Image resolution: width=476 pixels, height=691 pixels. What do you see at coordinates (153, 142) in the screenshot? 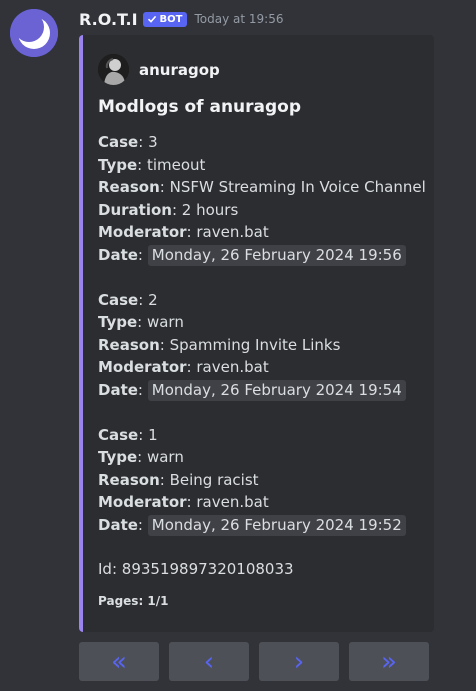
I see `case-number: 3` at bounding box center [153, 142].